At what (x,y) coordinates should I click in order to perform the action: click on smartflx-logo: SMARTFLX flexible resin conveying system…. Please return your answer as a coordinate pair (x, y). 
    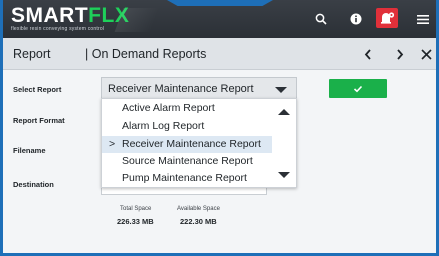
    Looking at the image, I should click on (70, 18).